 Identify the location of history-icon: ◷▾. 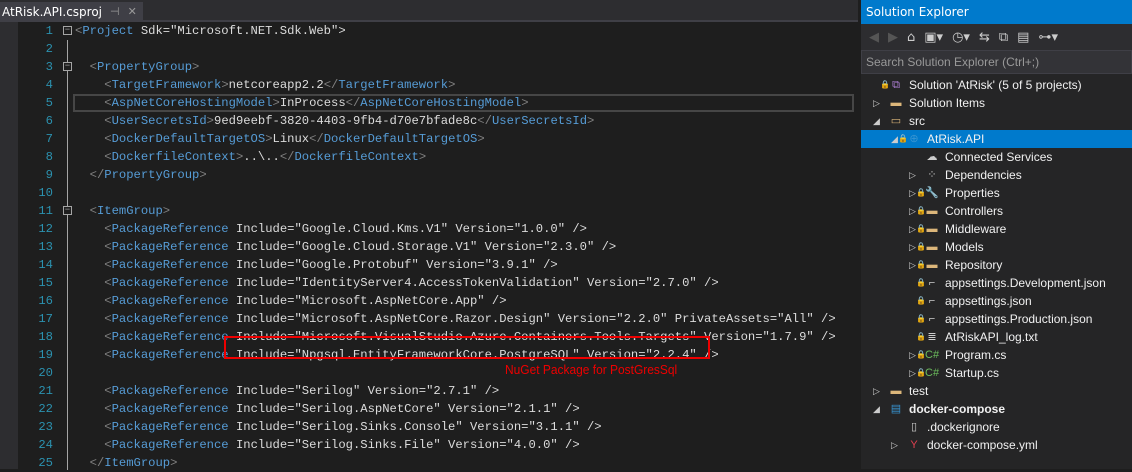
(961, 37).